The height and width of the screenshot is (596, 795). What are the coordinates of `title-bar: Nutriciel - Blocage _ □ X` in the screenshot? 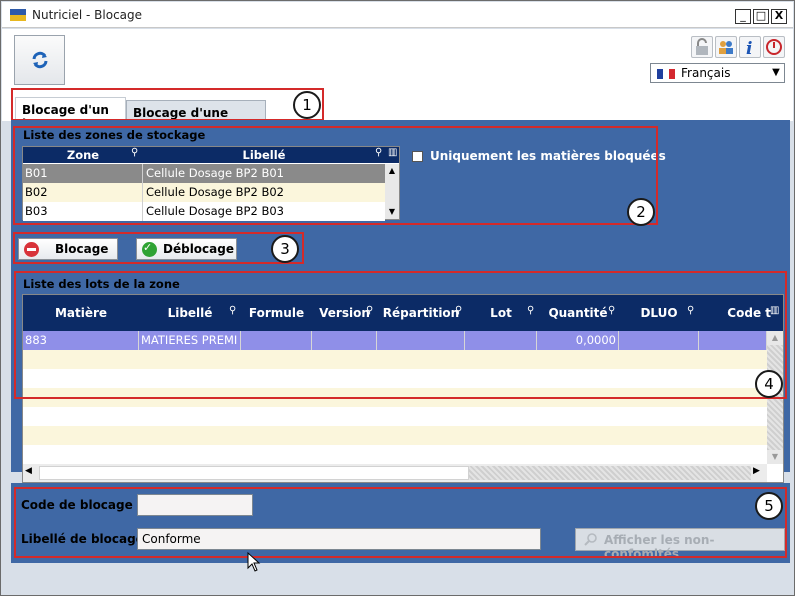 It's located at (397, 15).